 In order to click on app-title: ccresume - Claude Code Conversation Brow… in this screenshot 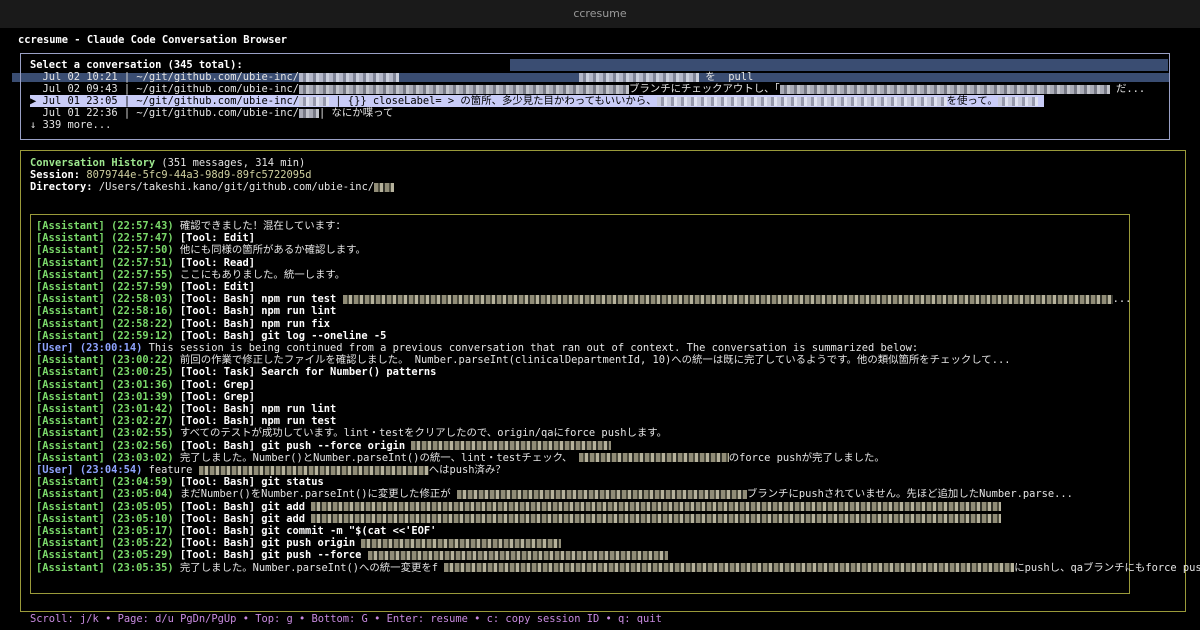, I will do `click(152, 40)`.